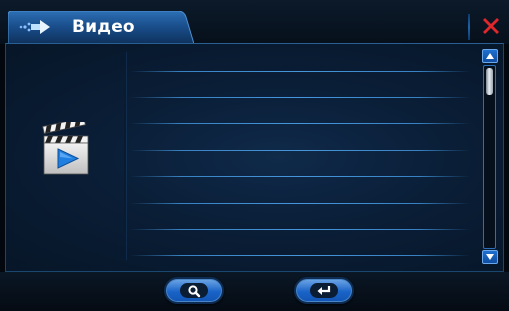 This screenshot has height=311, width=509. I want to click on search-icon, so click(194, 290).